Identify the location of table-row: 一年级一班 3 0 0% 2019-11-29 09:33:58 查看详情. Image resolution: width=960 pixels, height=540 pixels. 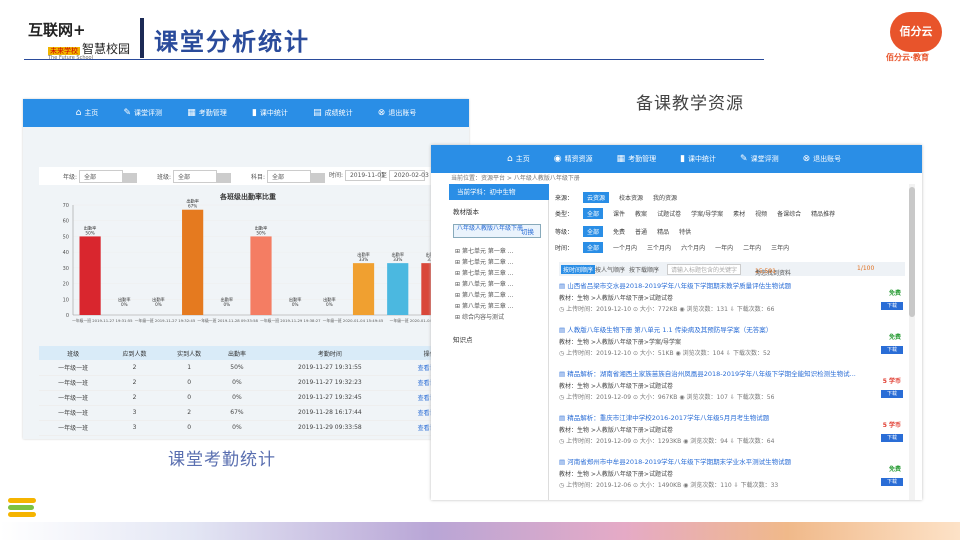
(248, 428).